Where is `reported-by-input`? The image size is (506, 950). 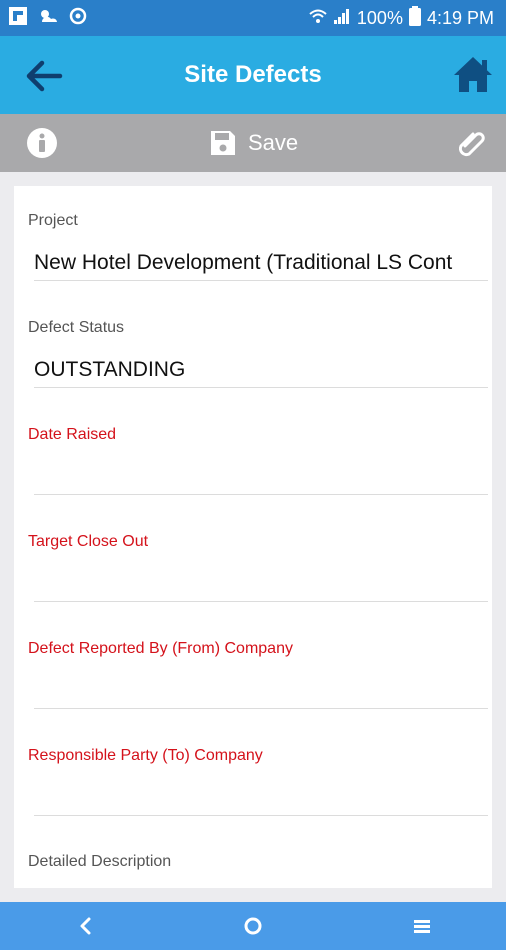
reported-by-input is located at coordinates (261, 691).